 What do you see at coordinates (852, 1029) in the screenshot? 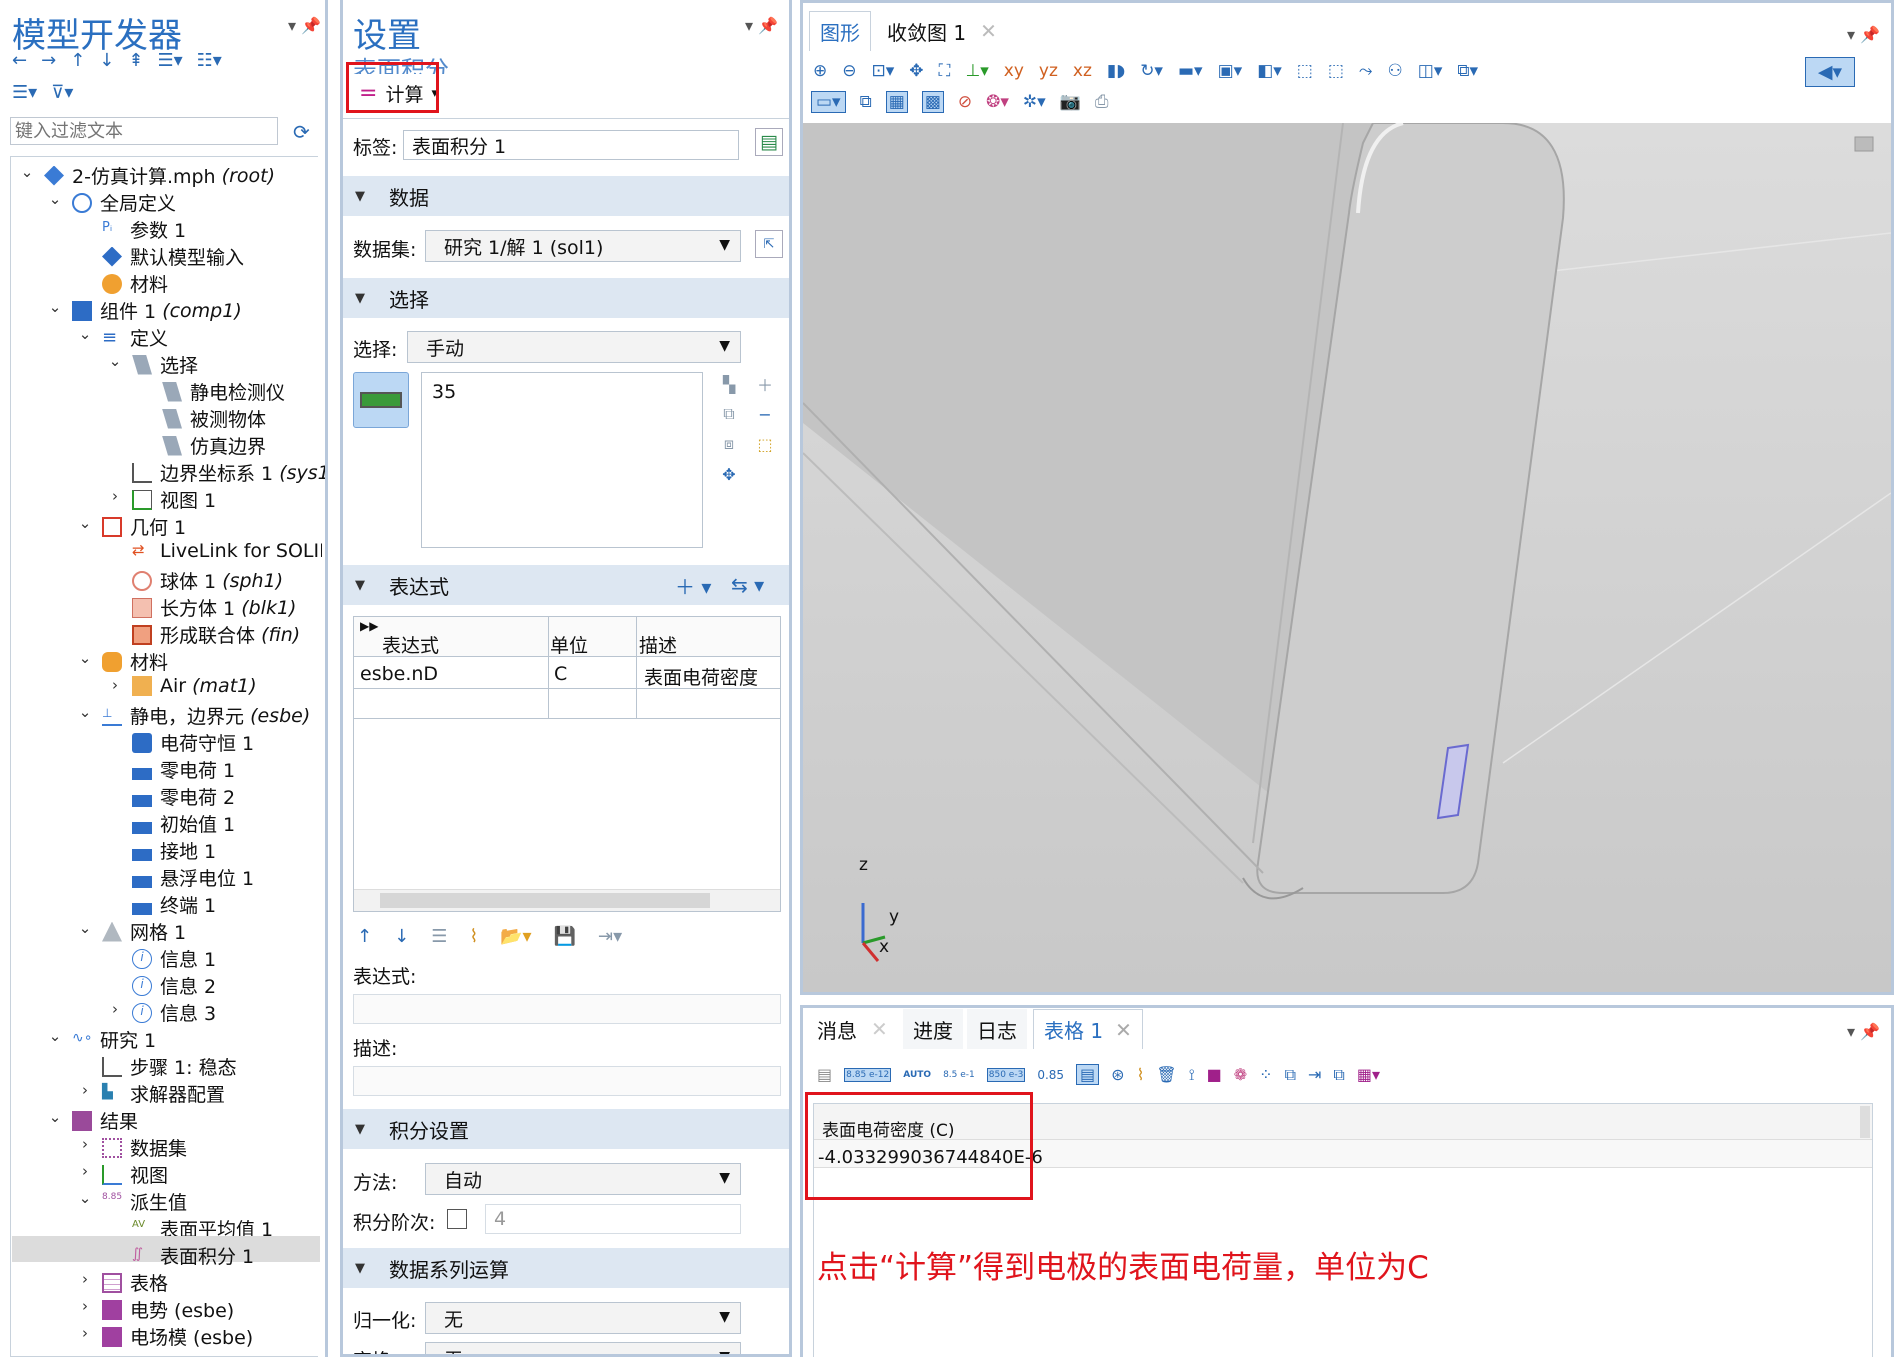
I see `tab-messages: 消息 ✕` at bounding box center [852, 1029].